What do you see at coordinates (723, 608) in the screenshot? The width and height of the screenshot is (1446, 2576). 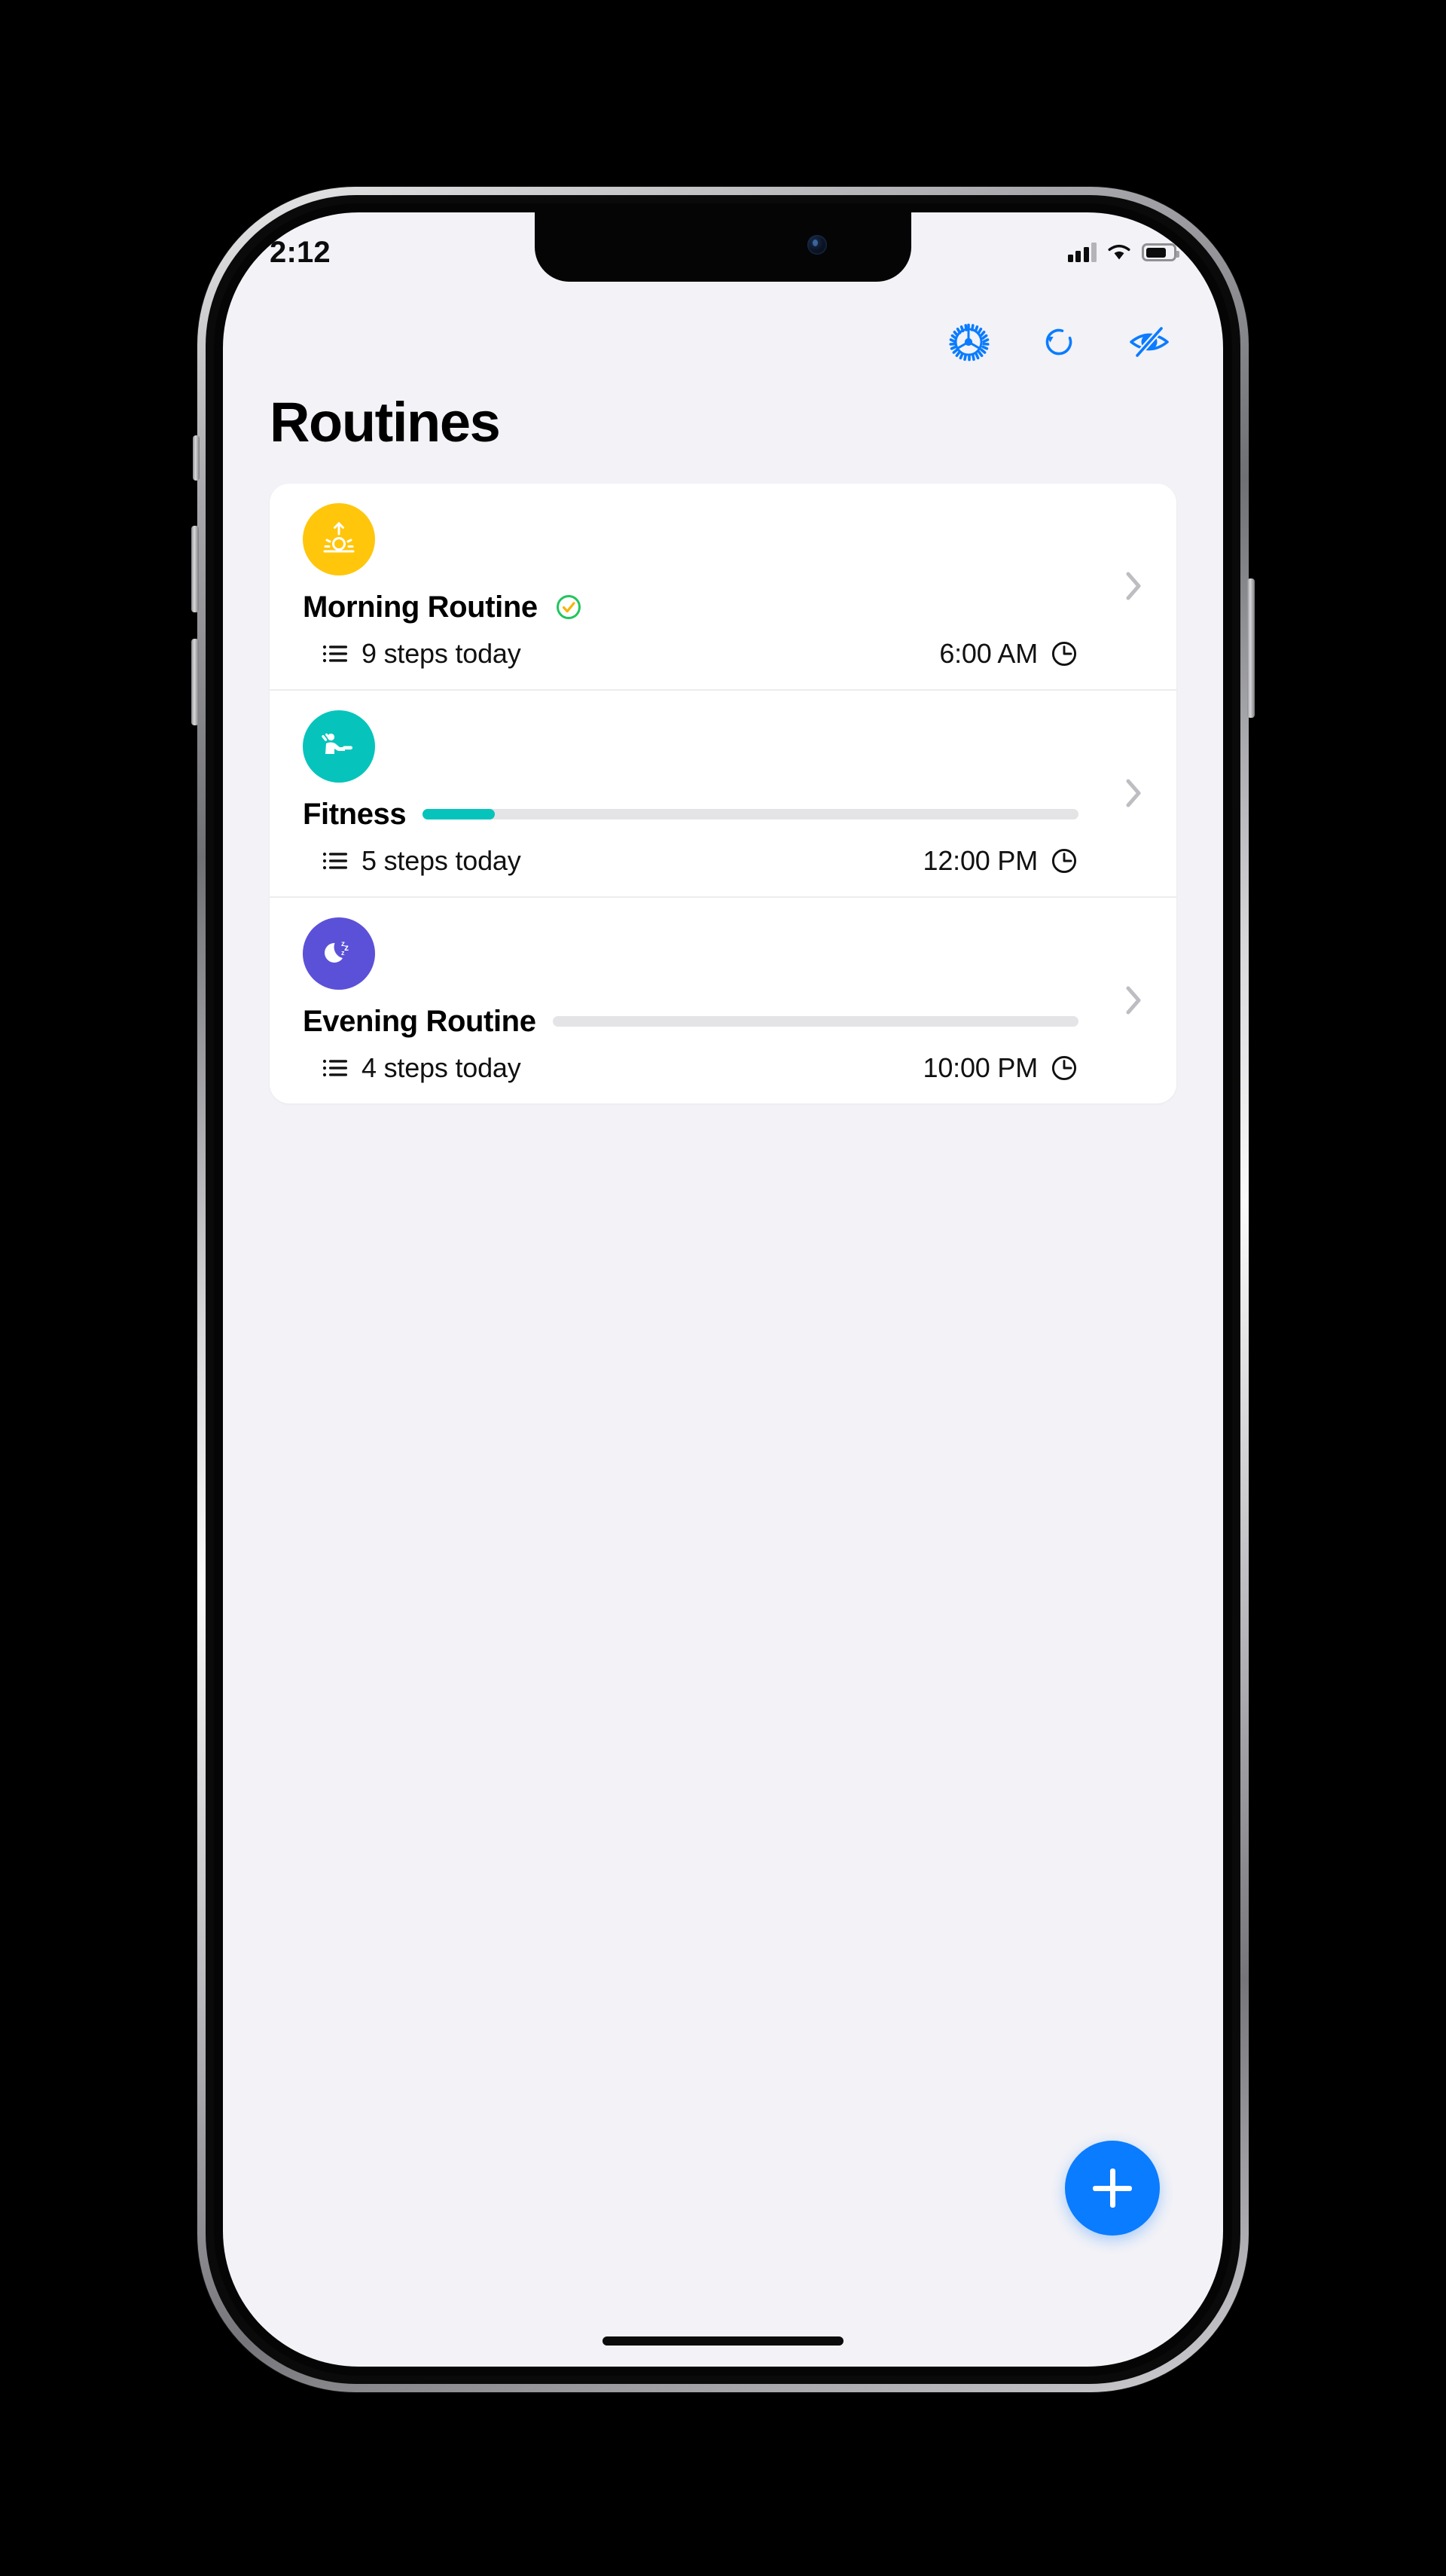 I see `routine-title-line: Morning Routine` at bounding box center [723, 608].